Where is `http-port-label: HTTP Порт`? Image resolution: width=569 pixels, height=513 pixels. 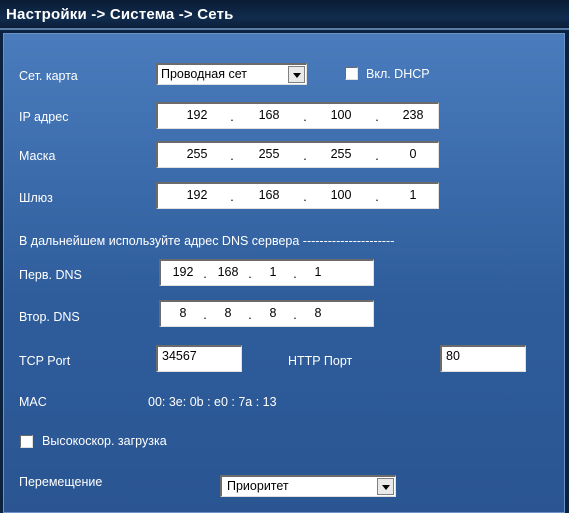
http-port-label: HTTP Порт is located at coordinates (320, 361).